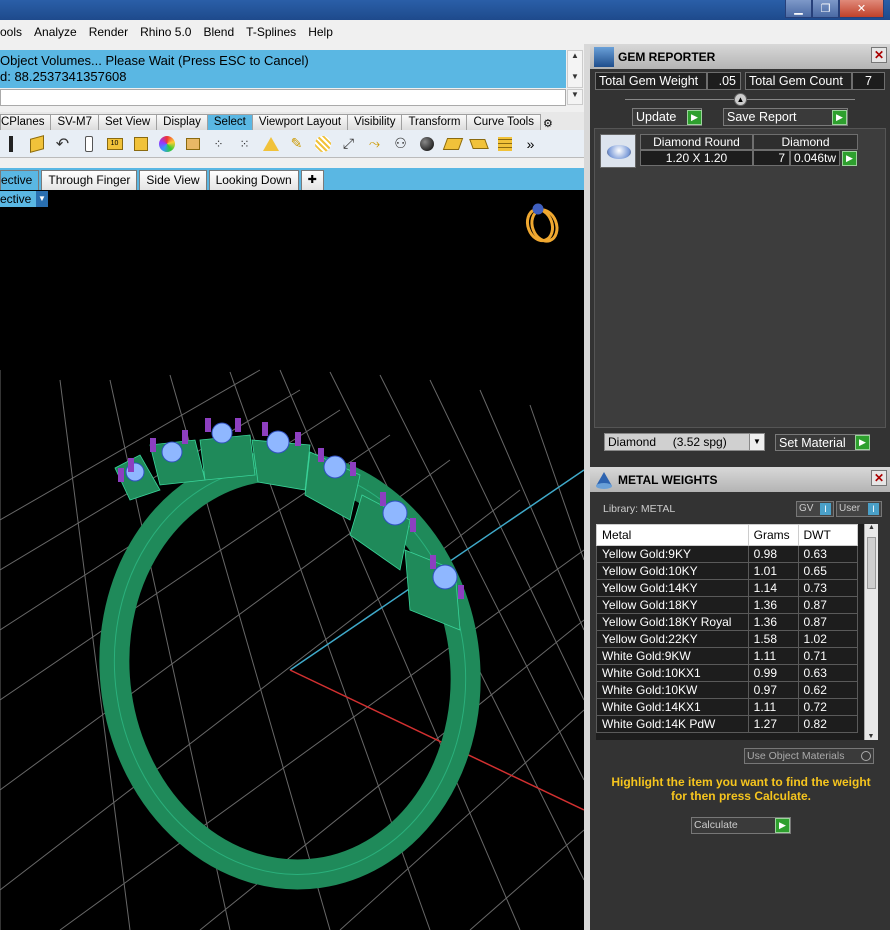 This screenshot has height=930, width=890. Describe the element at coordinates (218, 143) in the screenshot. I see `points-icon: ⁘` at that location.